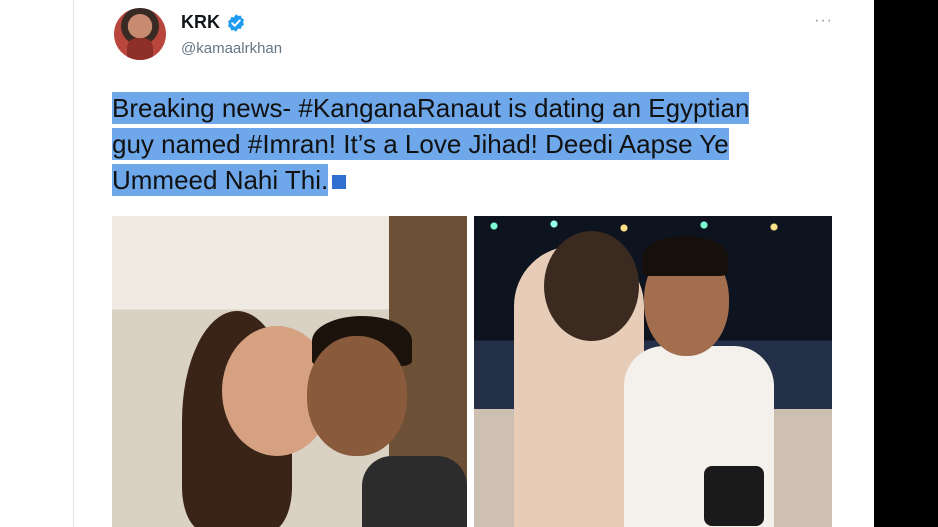 This screenshot has width=938, height=527. I want to click on author-handle: @kamaalrkhan, so click(231, 48).